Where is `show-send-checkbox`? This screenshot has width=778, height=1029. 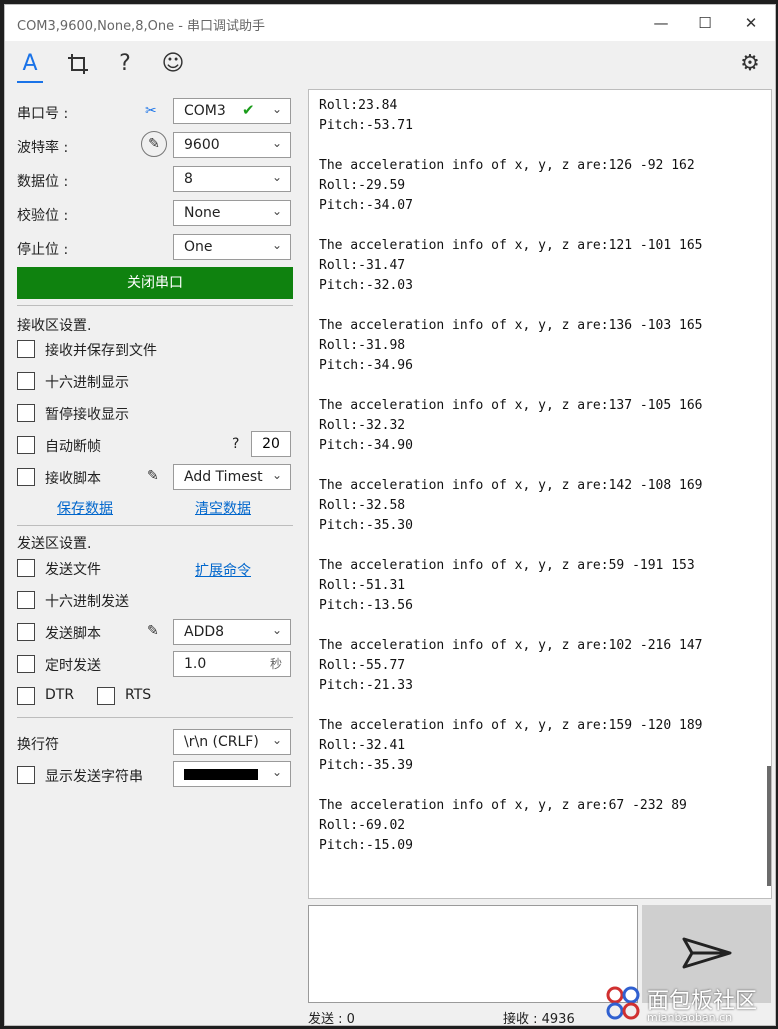
show-send-checkbox is located at coordinates (26, 775).